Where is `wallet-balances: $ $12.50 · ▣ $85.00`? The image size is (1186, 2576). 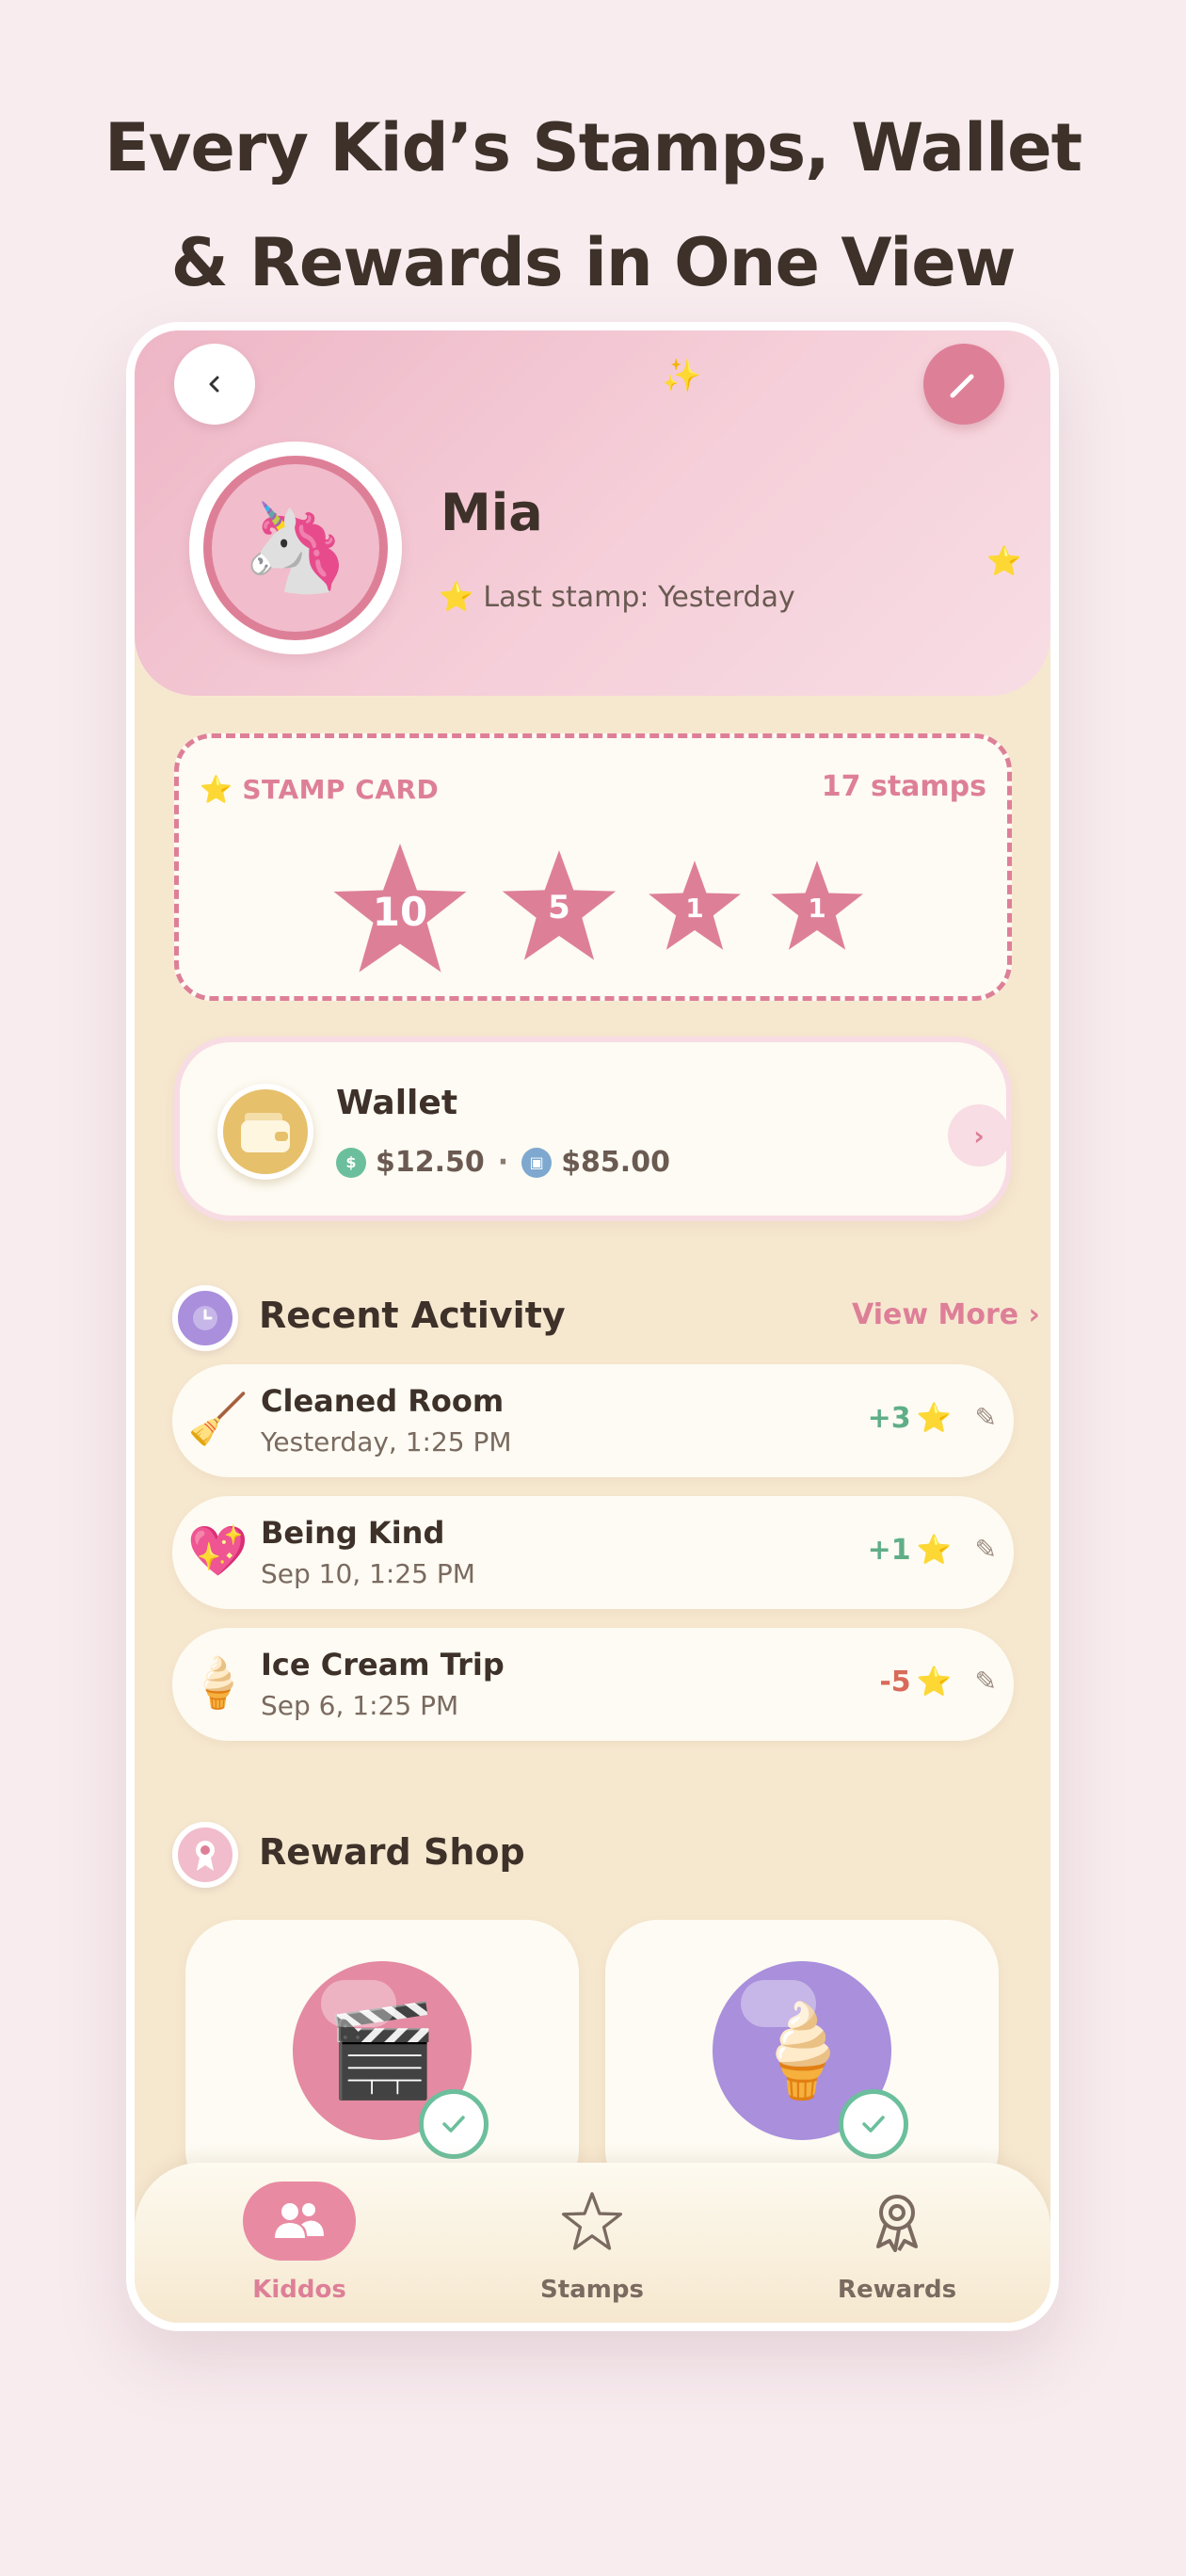
wallet-balances: $ $12.50 · ▣ $85.00 is located at coordinates (503, 1162).